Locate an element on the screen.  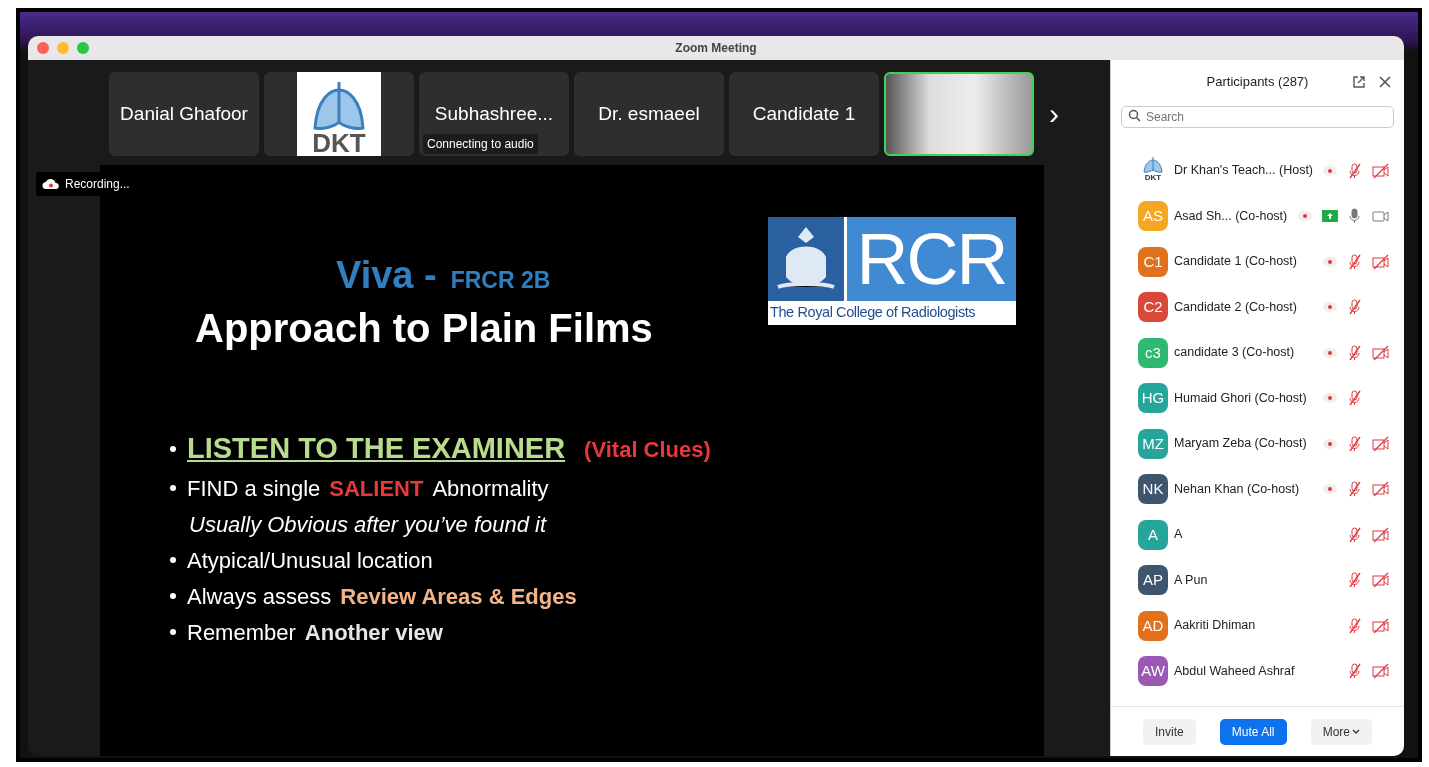
participant-row: NK Nehan Khan (Co-host) is located at coordinates (1257, 489).